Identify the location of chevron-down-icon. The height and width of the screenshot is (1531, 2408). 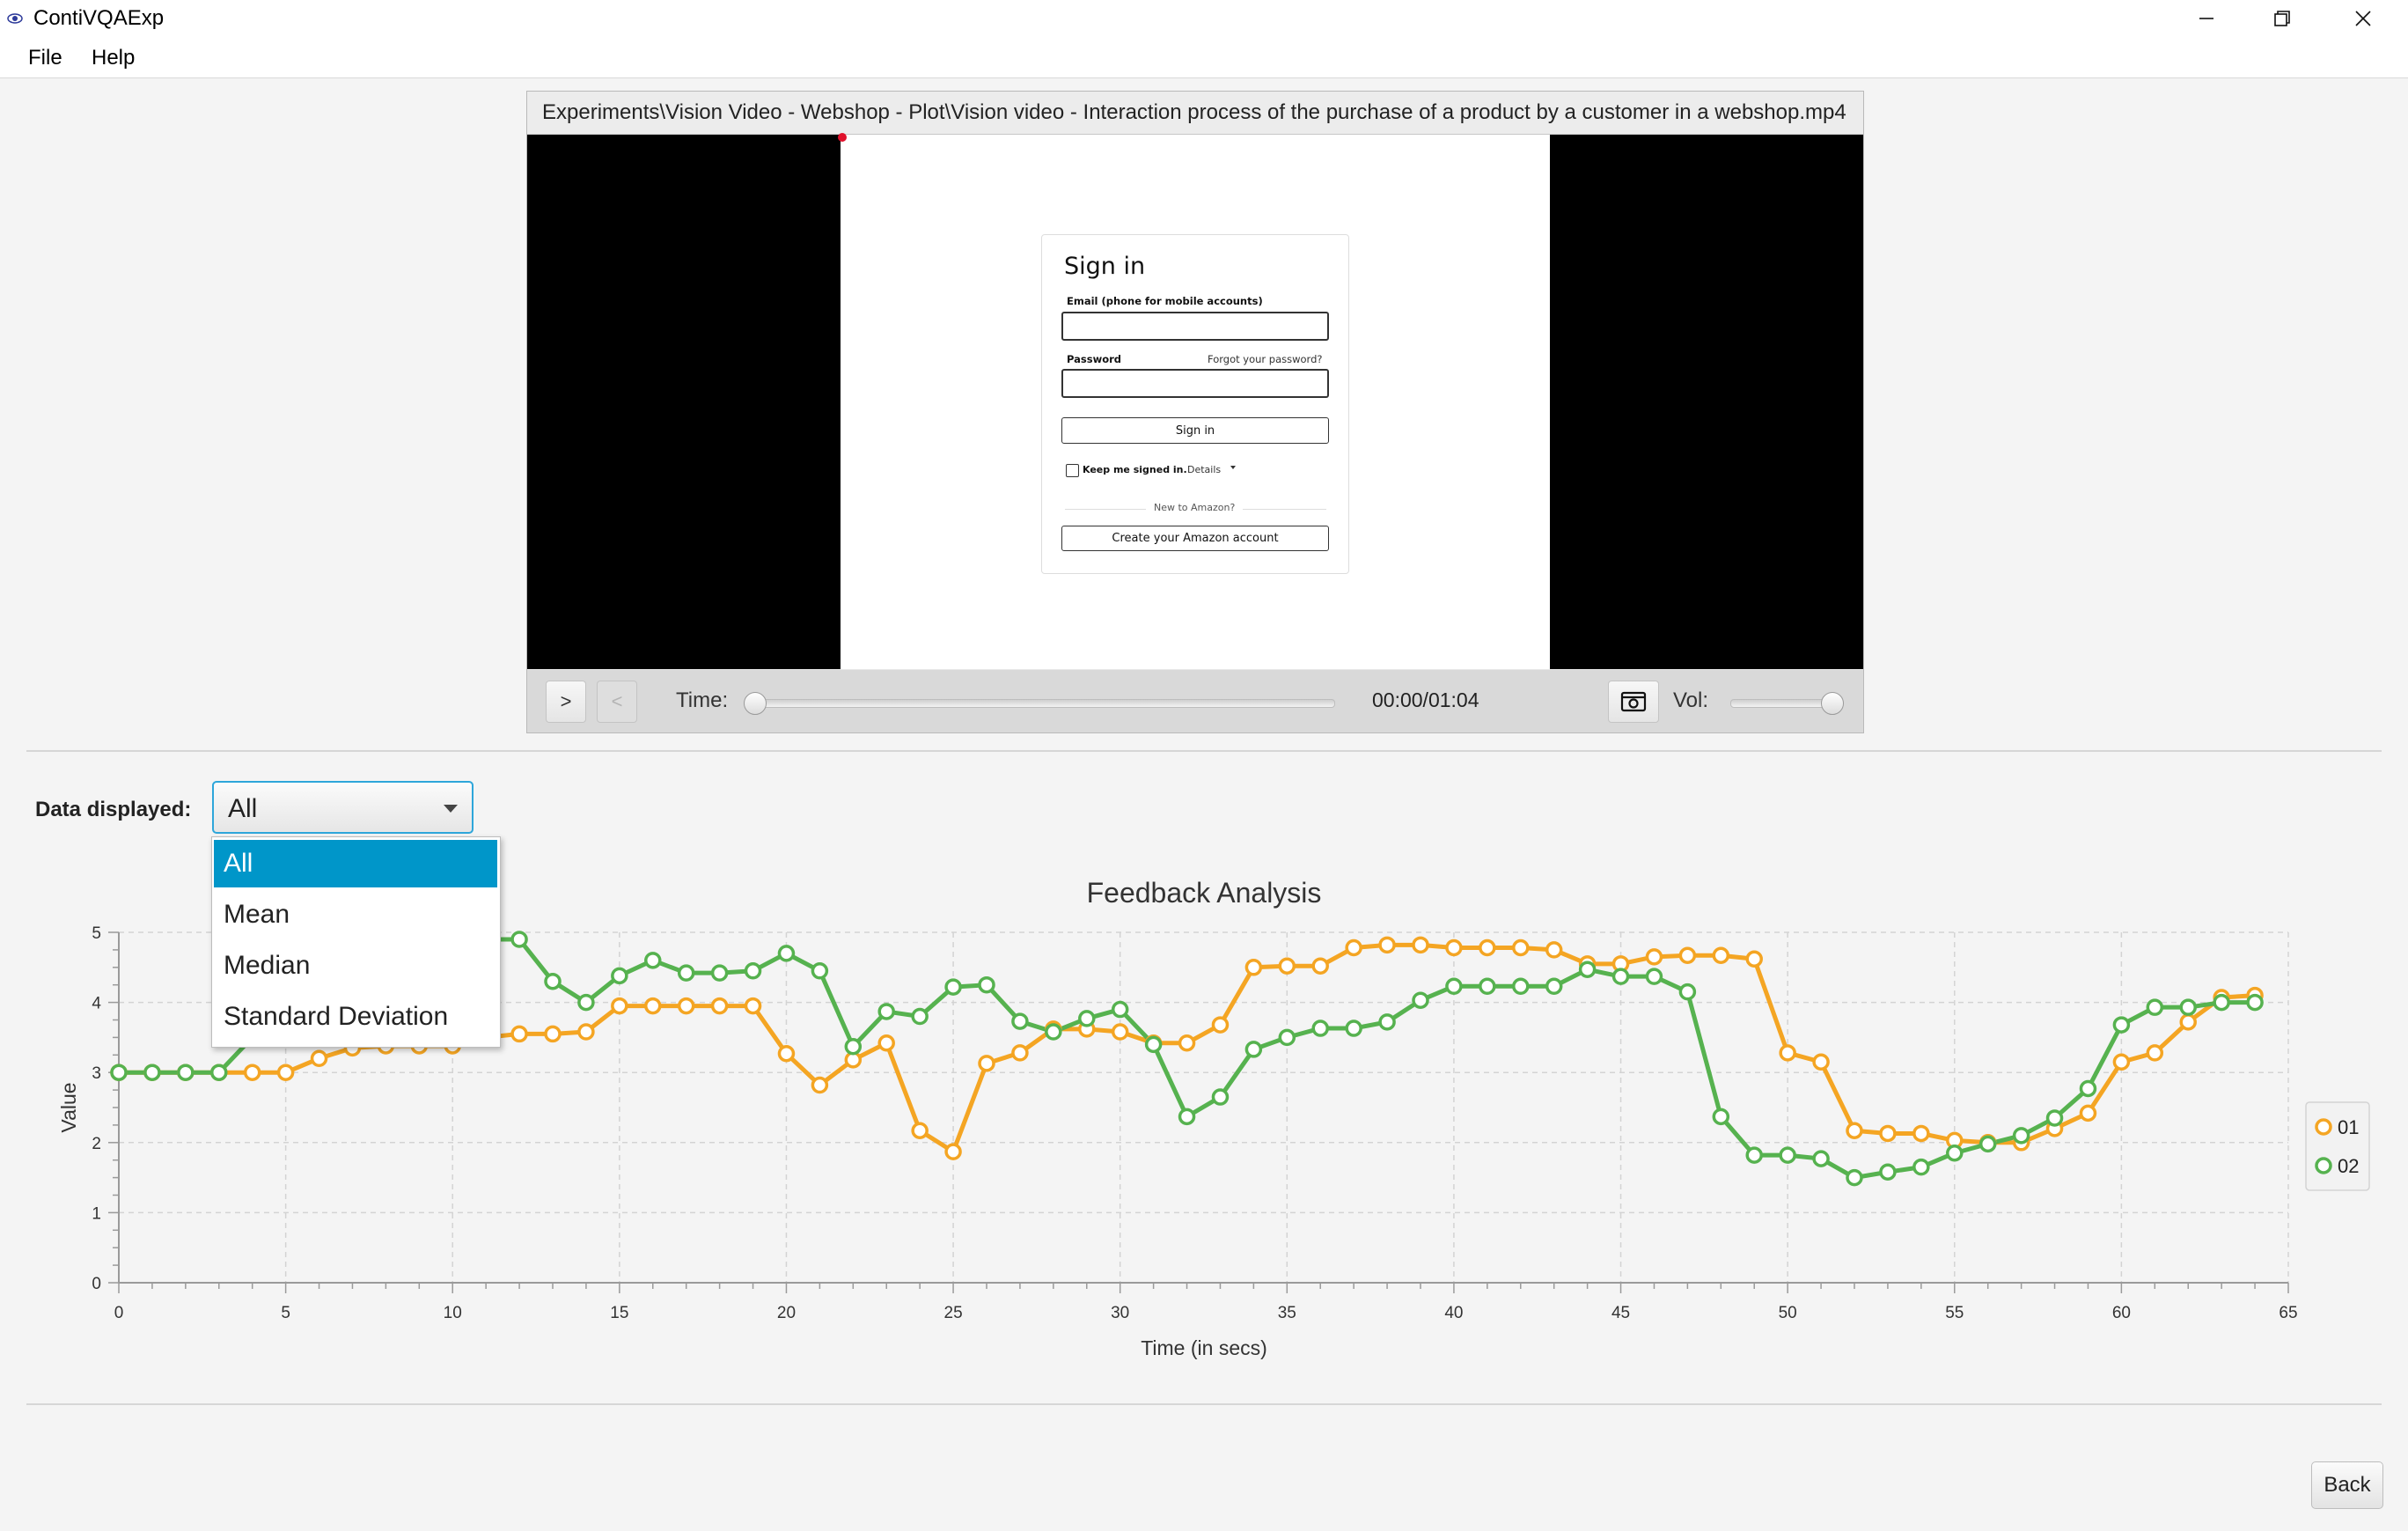
(451, 809).